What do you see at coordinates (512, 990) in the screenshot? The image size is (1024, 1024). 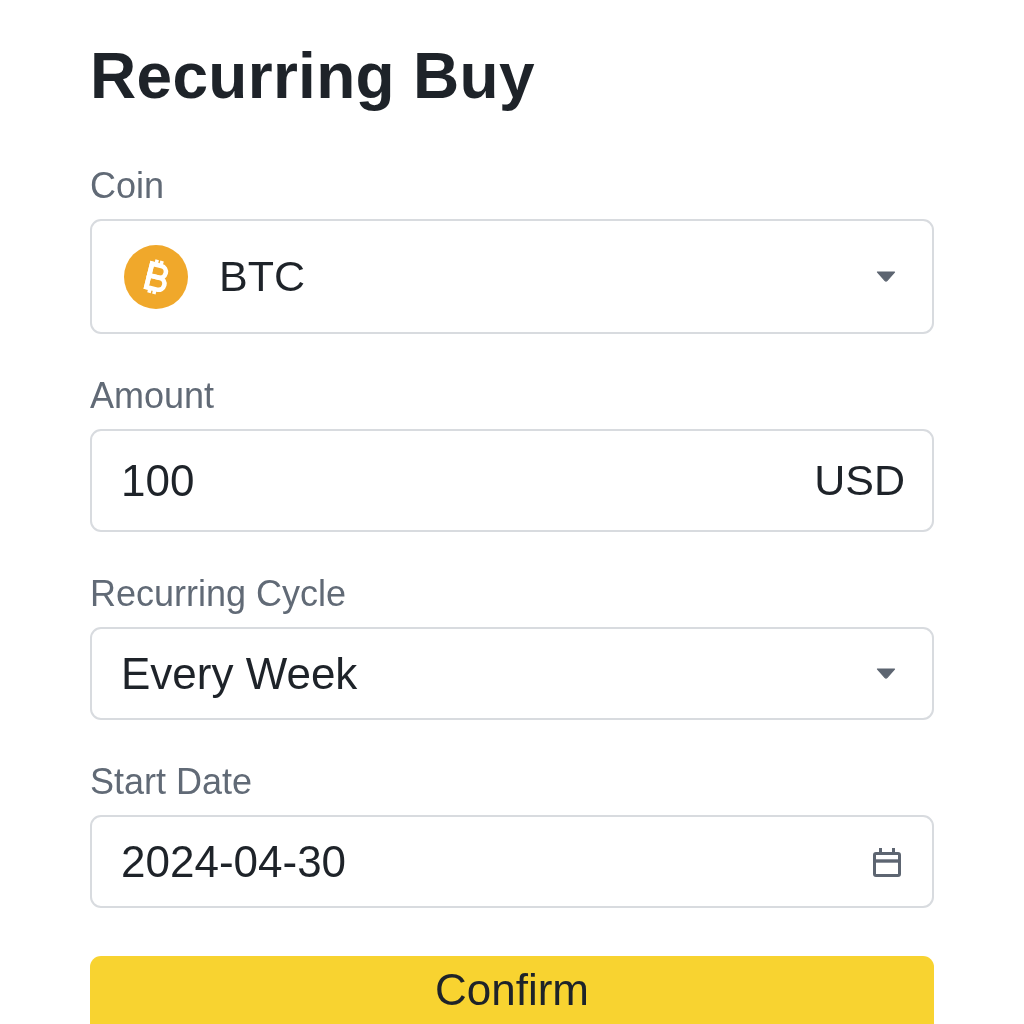 I see `confirm-button: Confirm` at bounding box center [512, 990].